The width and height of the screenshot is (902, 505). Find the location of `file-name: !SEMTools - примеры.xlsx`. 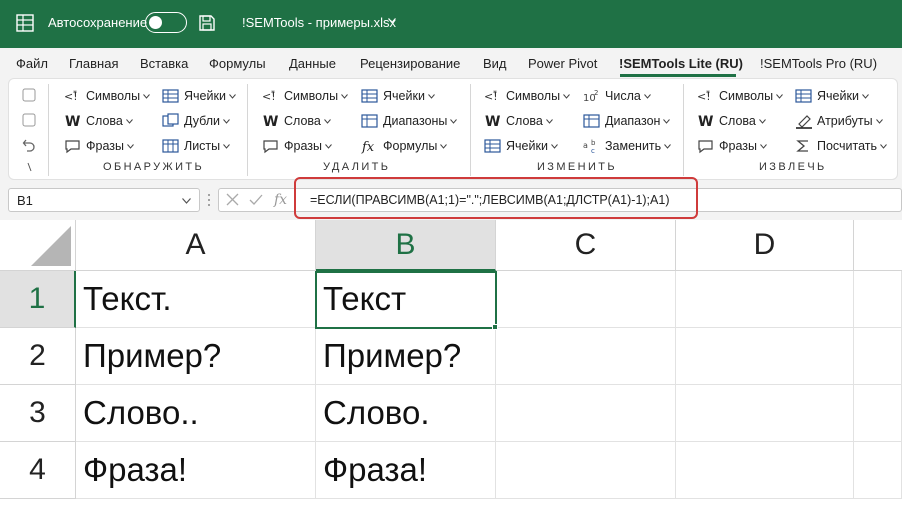

file-name: !SEMTools - примеры.xlsx is located at coordinates (319, 22).